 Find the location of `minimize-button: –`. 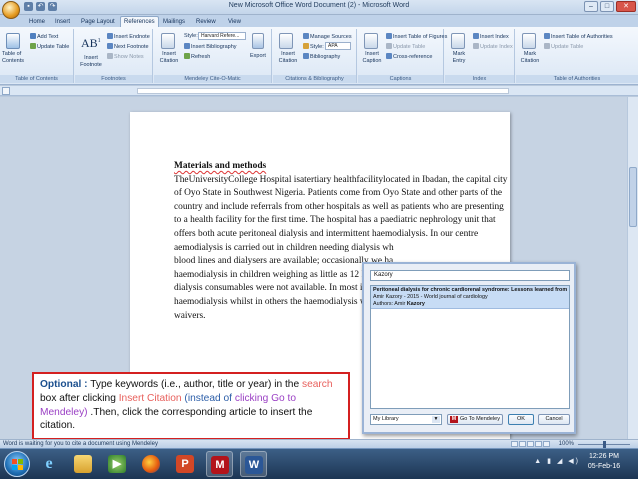

minimize-button: – is located at coordinates (591, 6).